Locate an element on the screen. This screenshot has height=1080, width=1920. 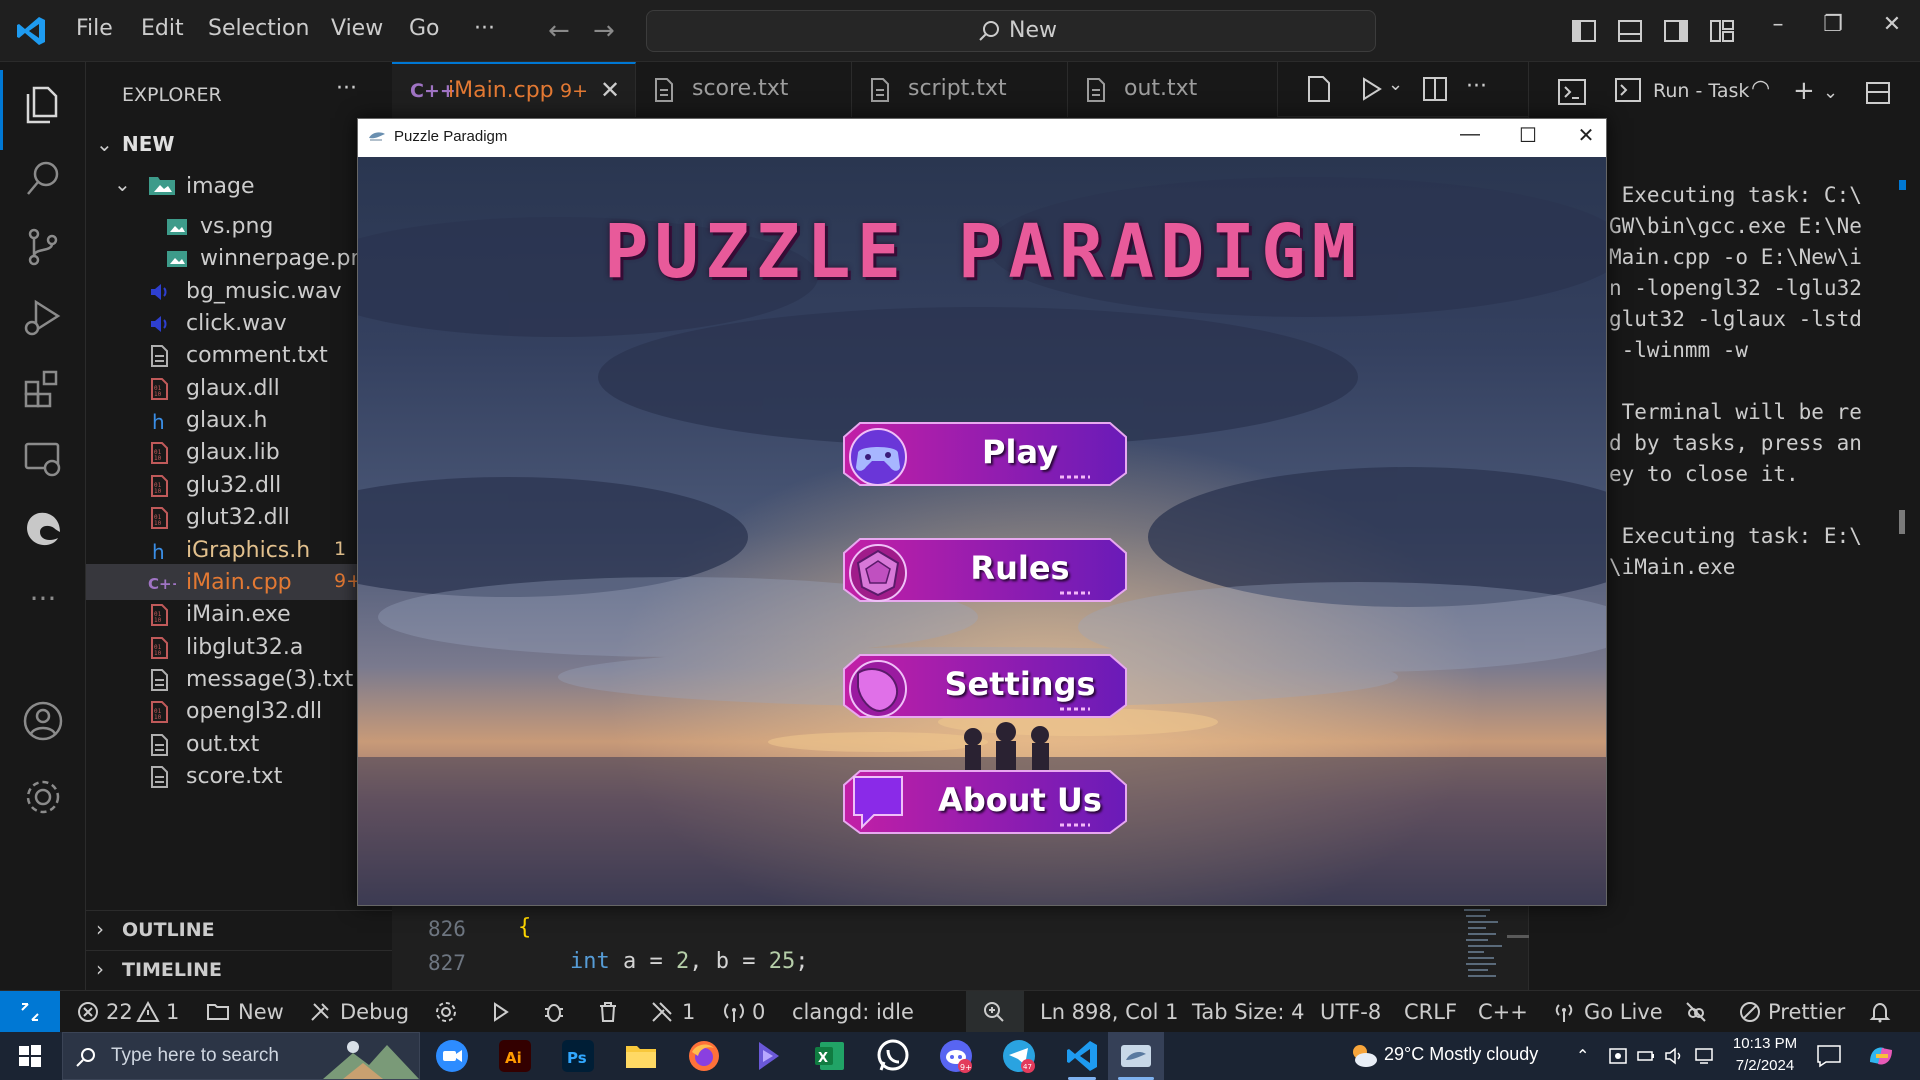
debug-tools-icon is located at coordinates (320, 1012).